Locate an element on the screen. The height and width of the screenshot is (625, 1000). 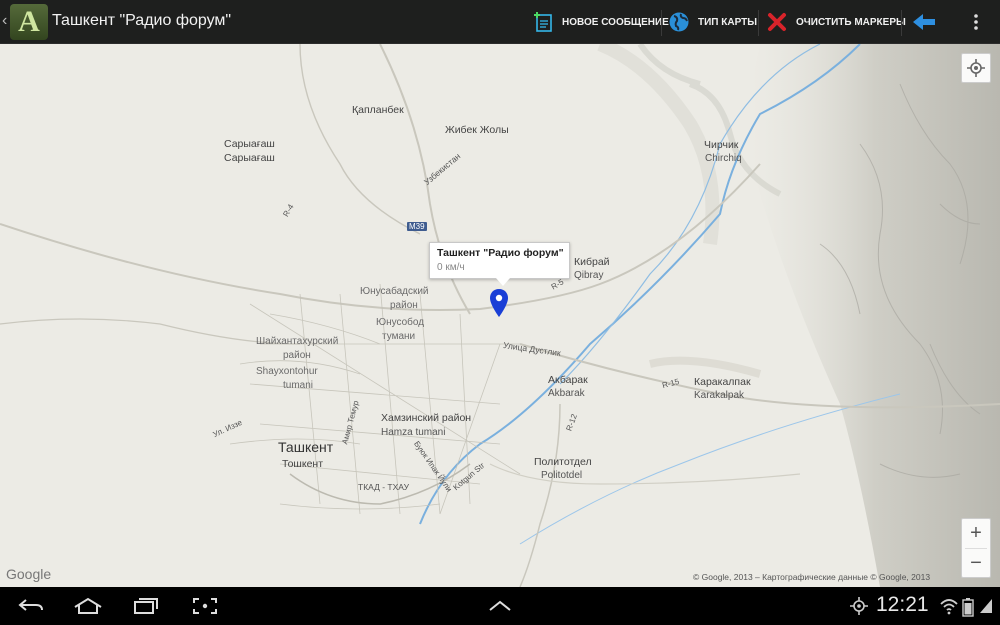
label-saryagash-2: Сарыағаш is located at coordinates (249, 158).